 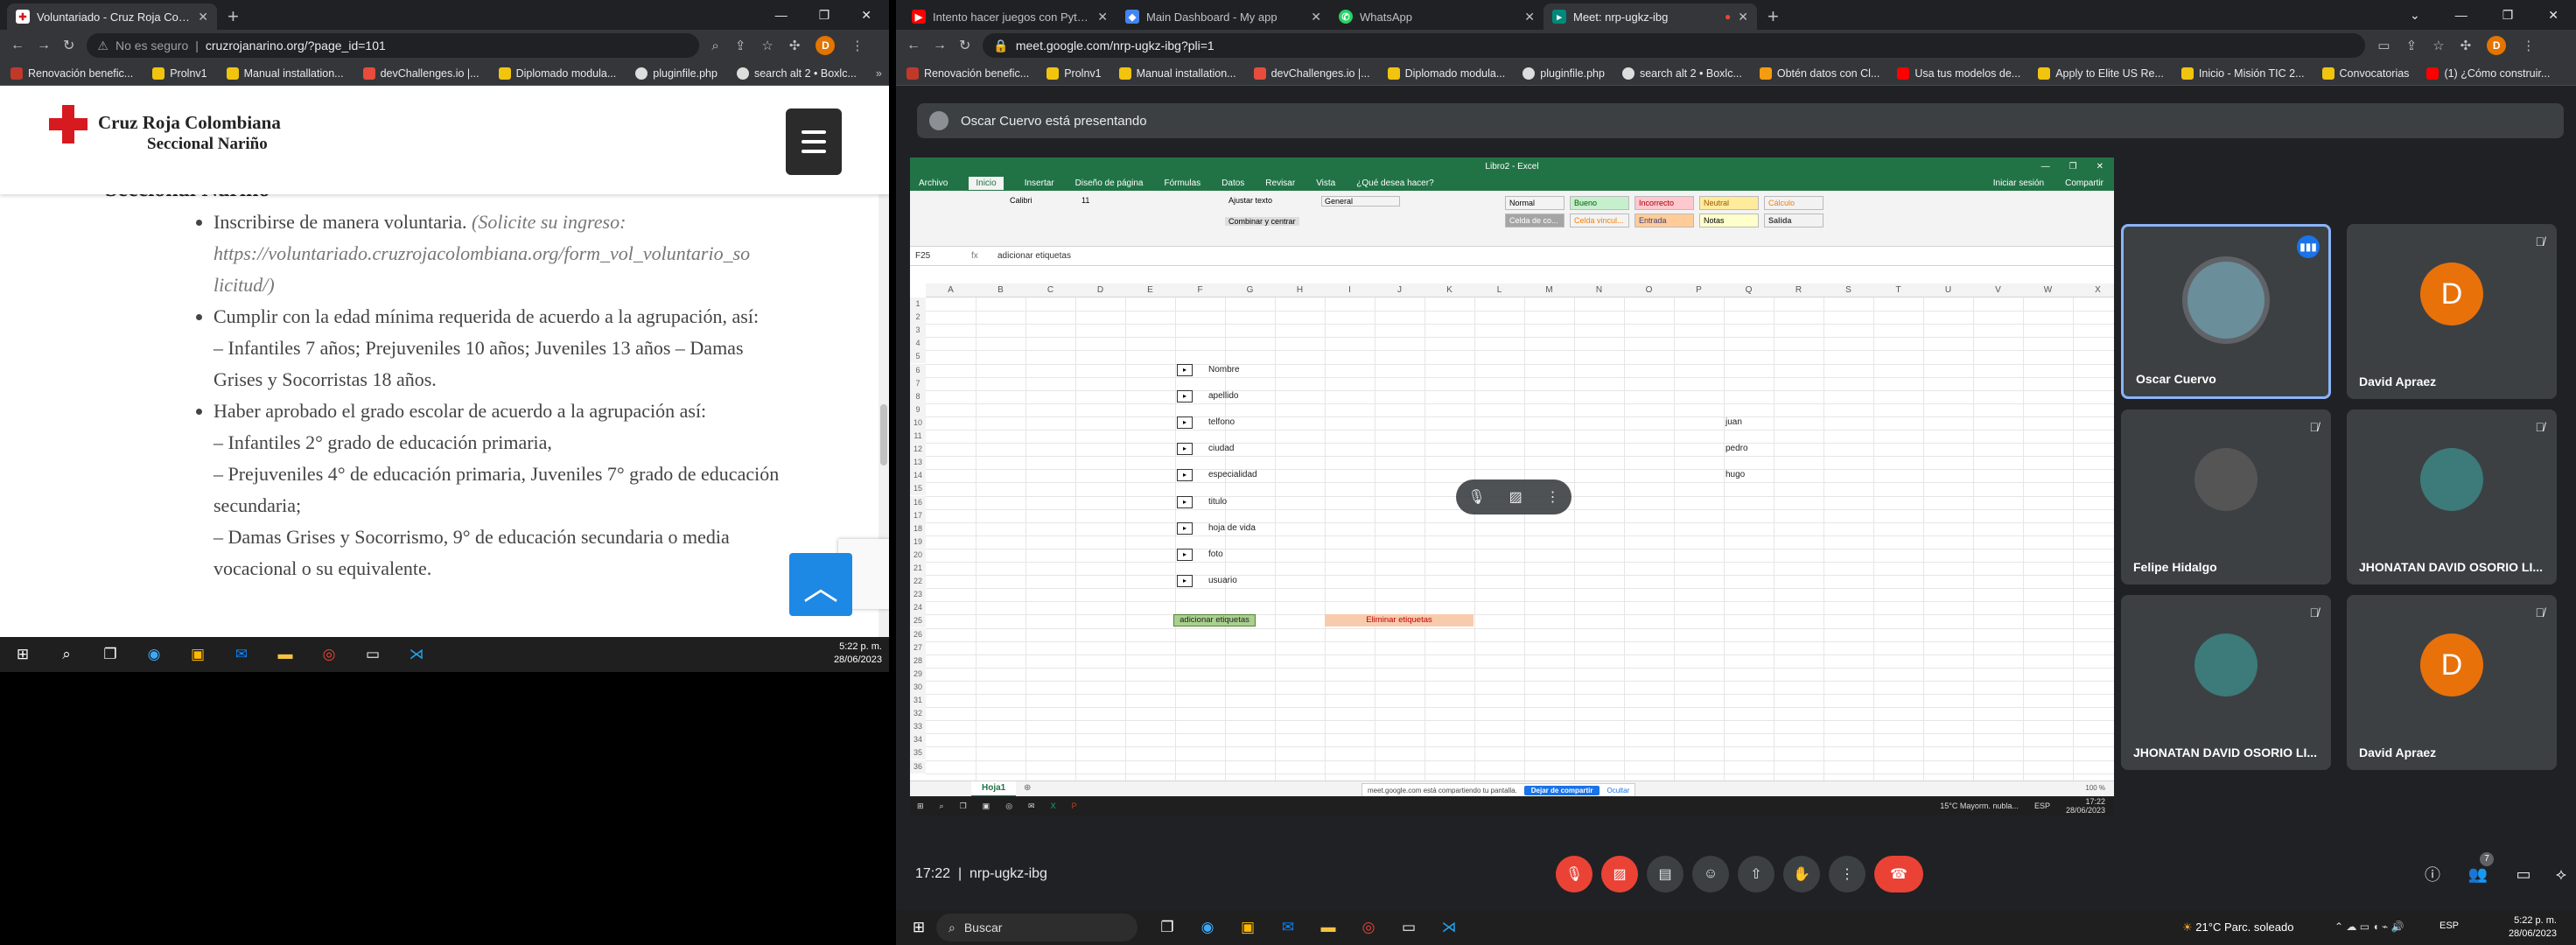 I want to click on tab-diseno: Diseño de página, so click(x=1109, y=183).